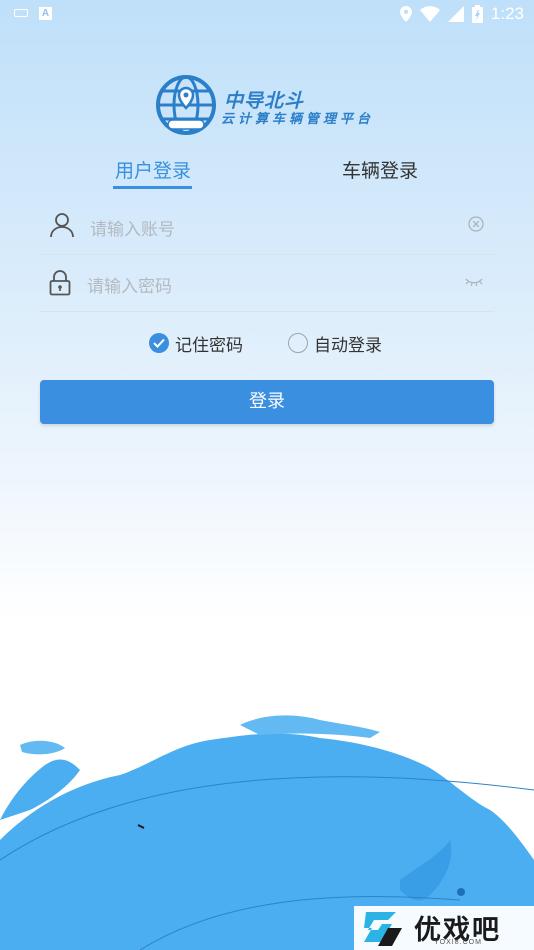 This screenshot has height=950, width=534. I want to click on remember-password-option: 记住密码, so click(196, 343).